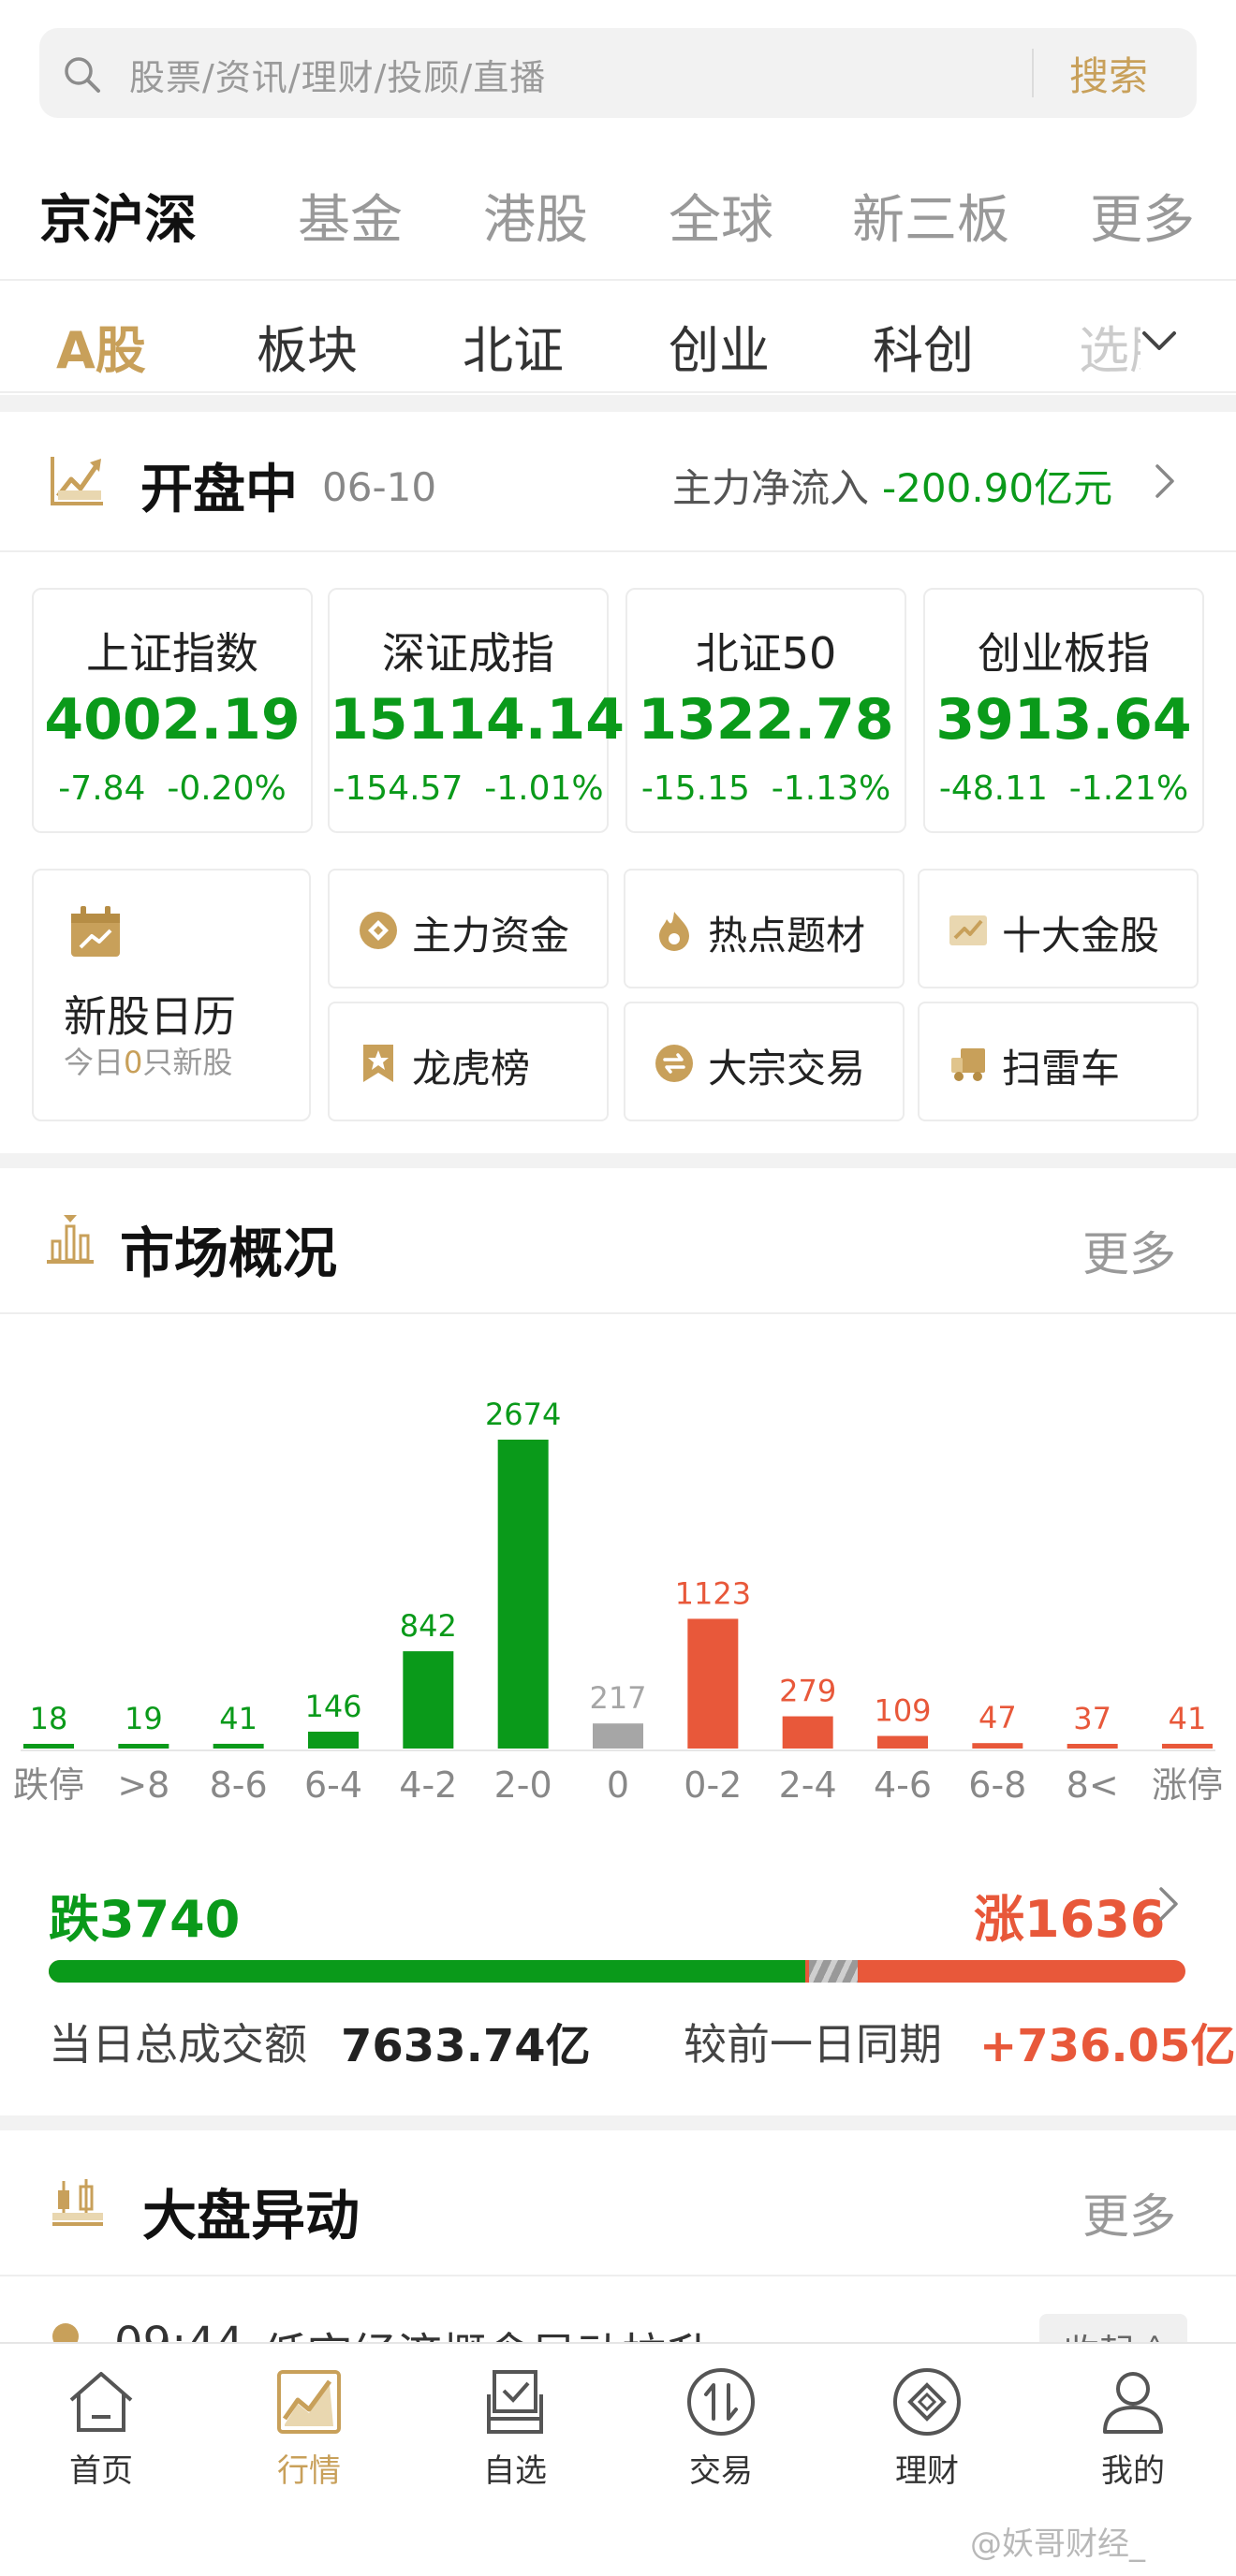 This screenshot has height=2576, width=1236. What do you see at coordinates (70, 1240) in the screenshot?
I see `bar-chart-icon` at bounding box center [70, 1240].